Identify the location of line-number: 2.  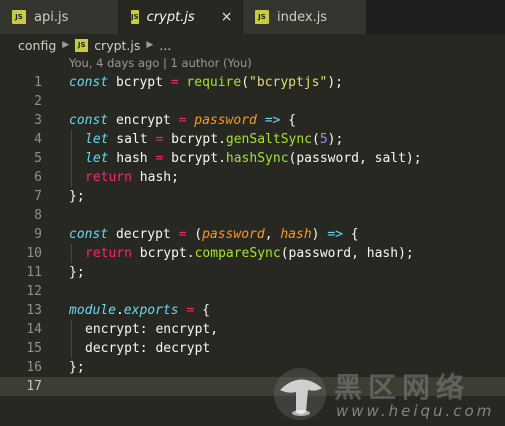
(38, 101).